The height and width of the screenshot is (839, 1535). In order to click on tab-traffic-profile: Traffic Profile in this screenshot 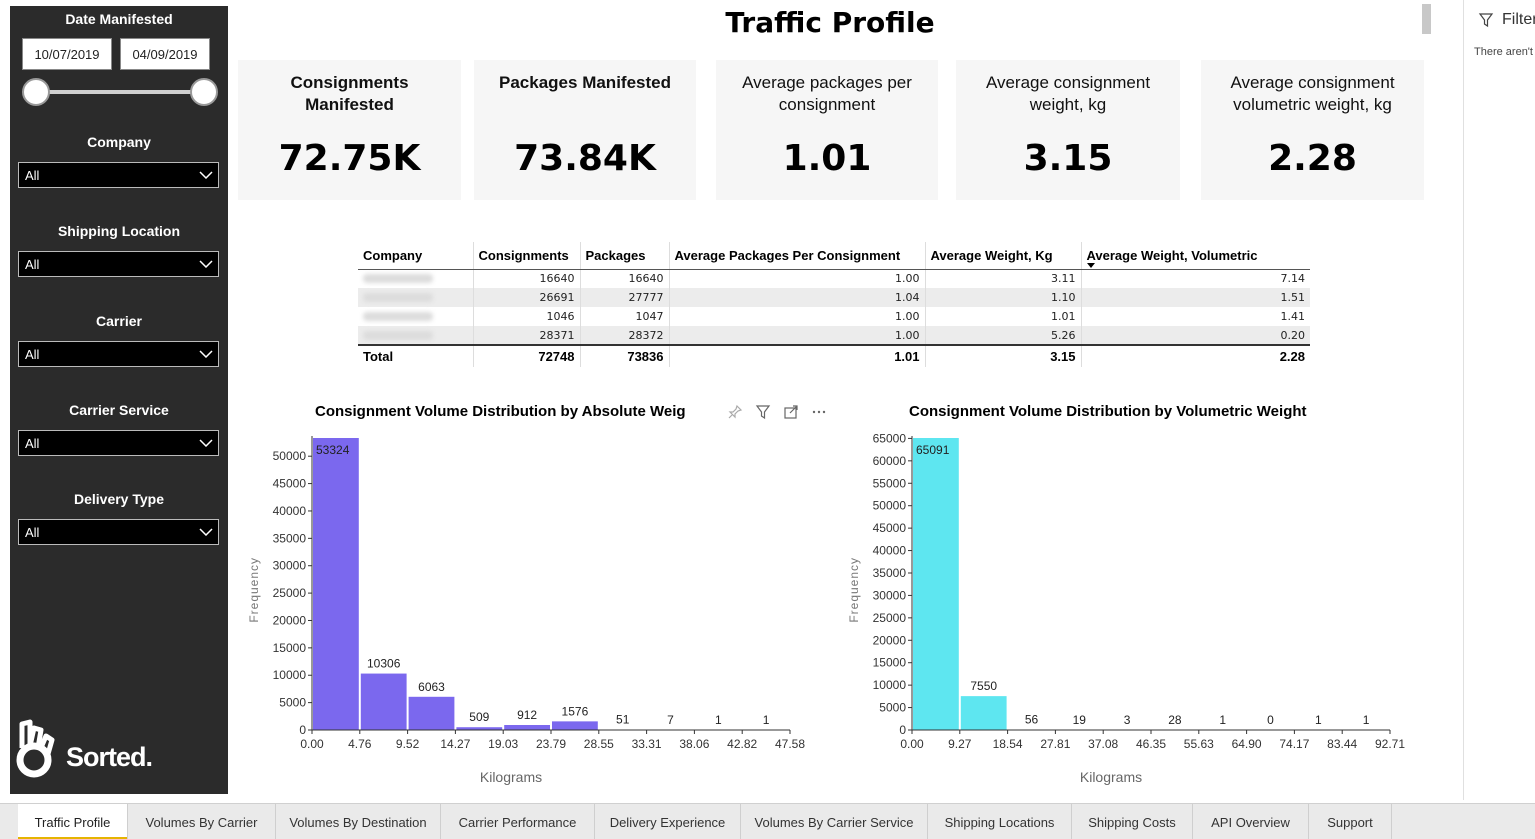, I will do `click(73, 821)`.